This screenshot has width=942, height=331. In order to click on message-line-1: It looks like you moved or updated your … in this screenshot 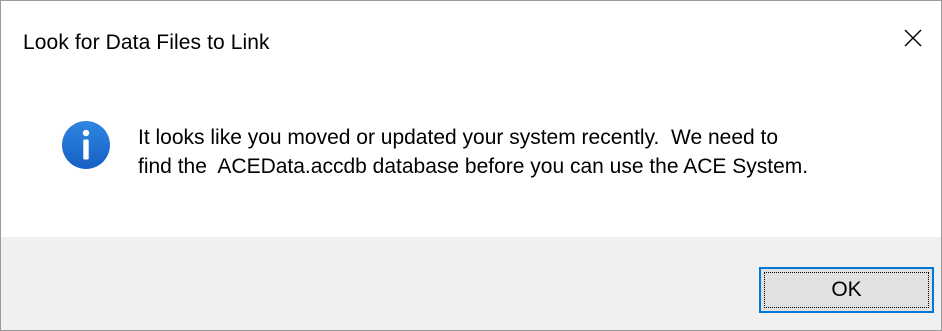, I will do `click(458, 137)`.